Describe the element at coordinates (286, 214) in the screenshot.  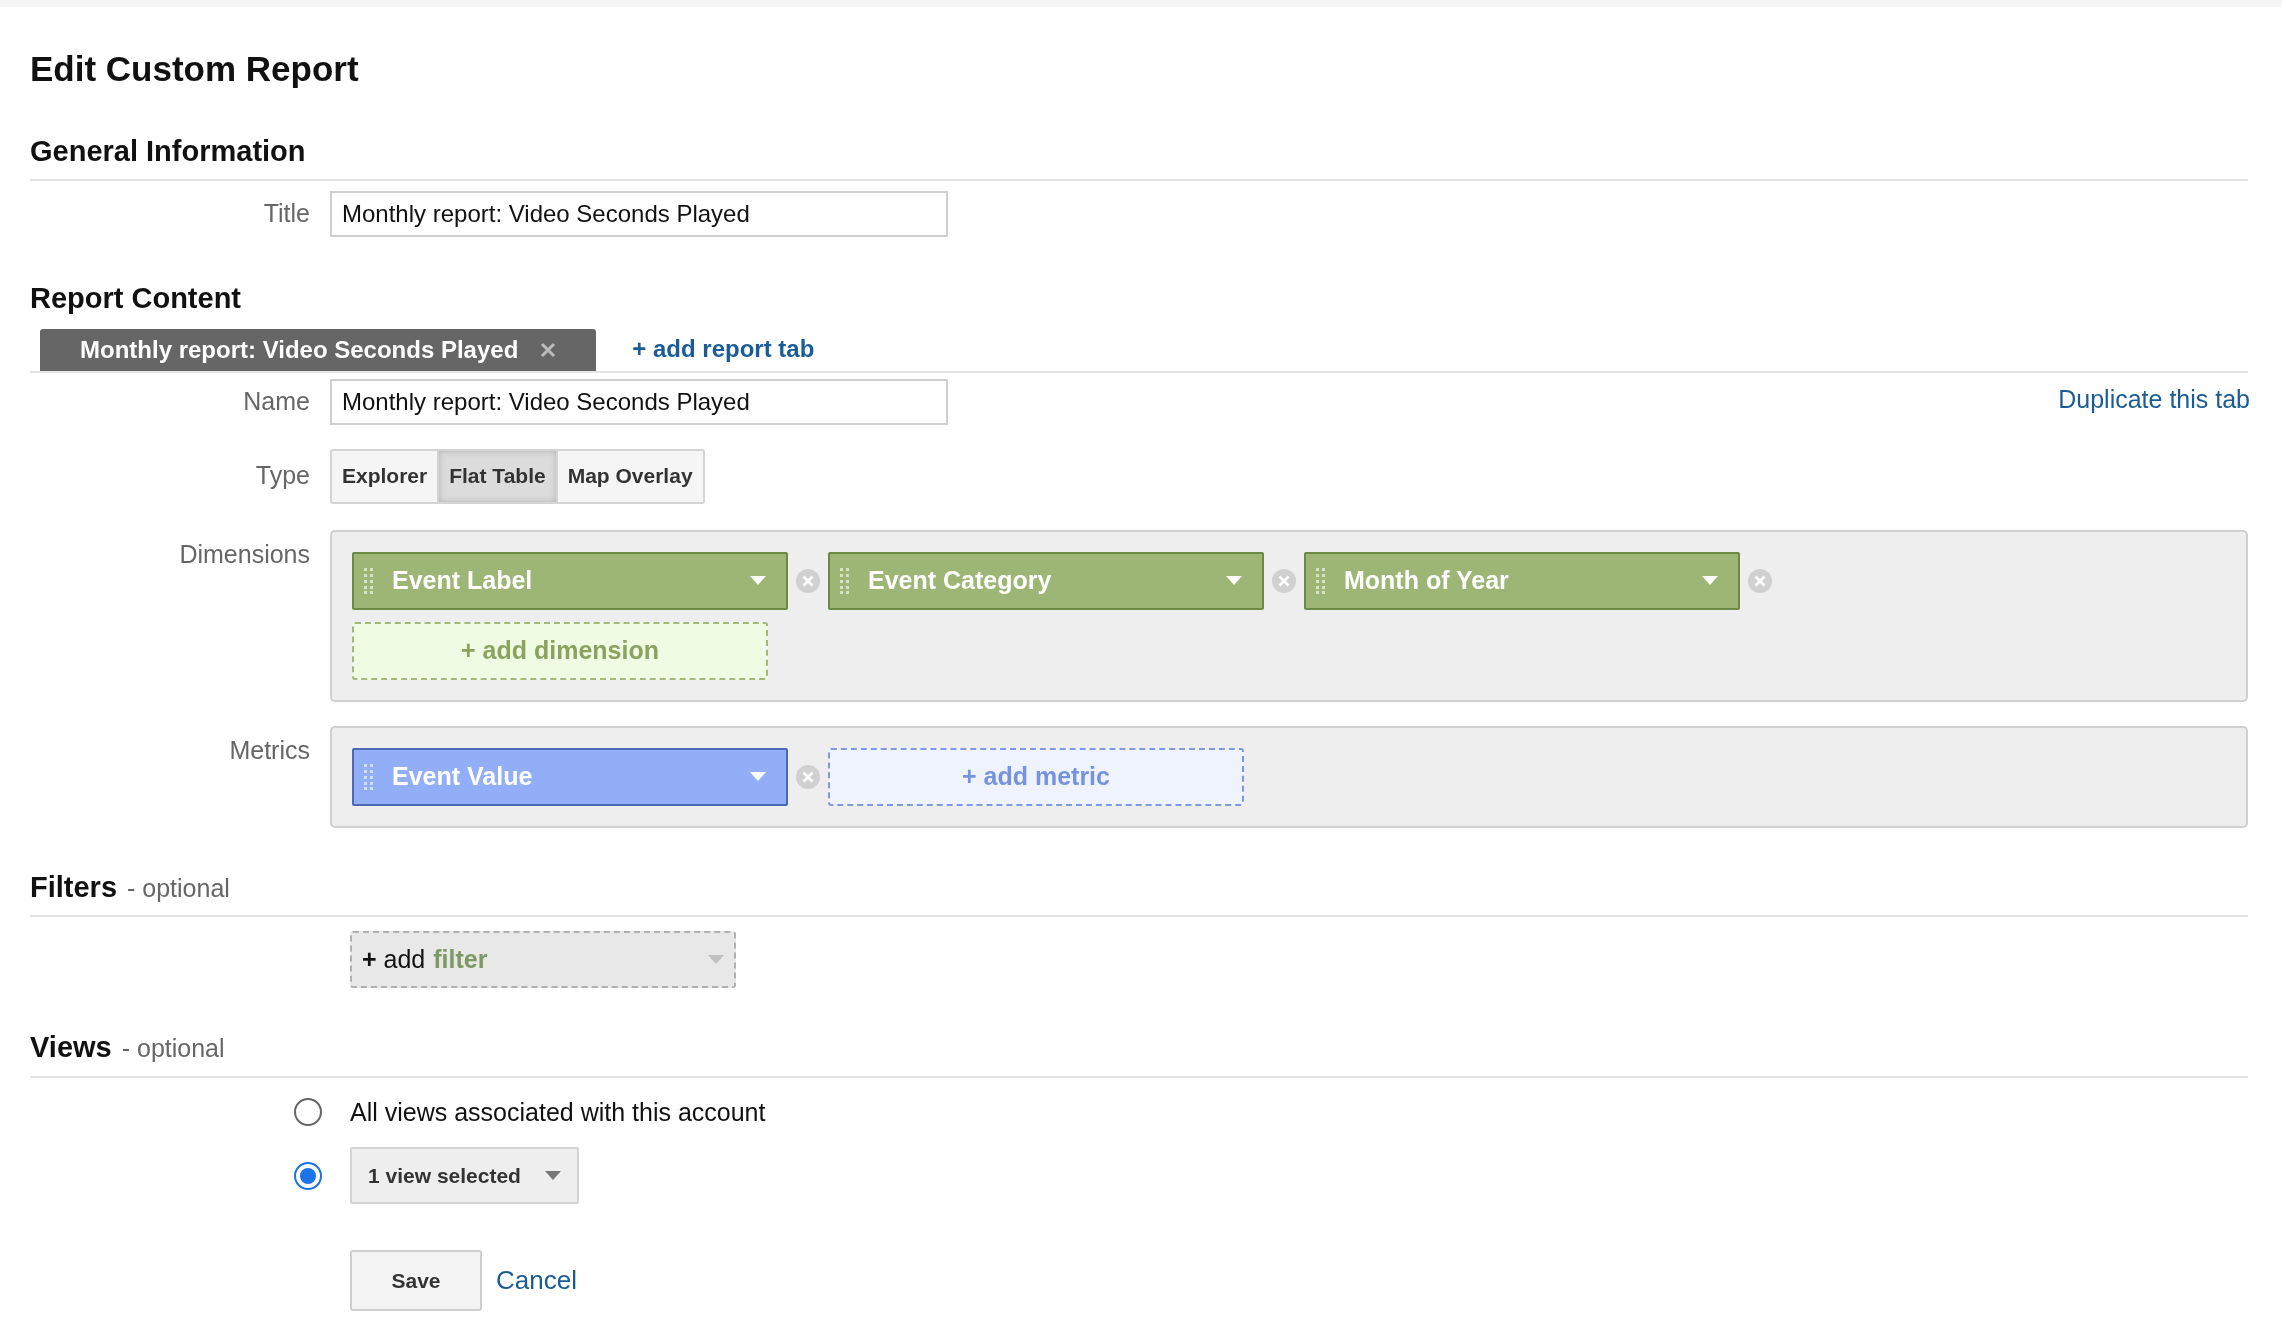
I see `field-label: Title` at that location.